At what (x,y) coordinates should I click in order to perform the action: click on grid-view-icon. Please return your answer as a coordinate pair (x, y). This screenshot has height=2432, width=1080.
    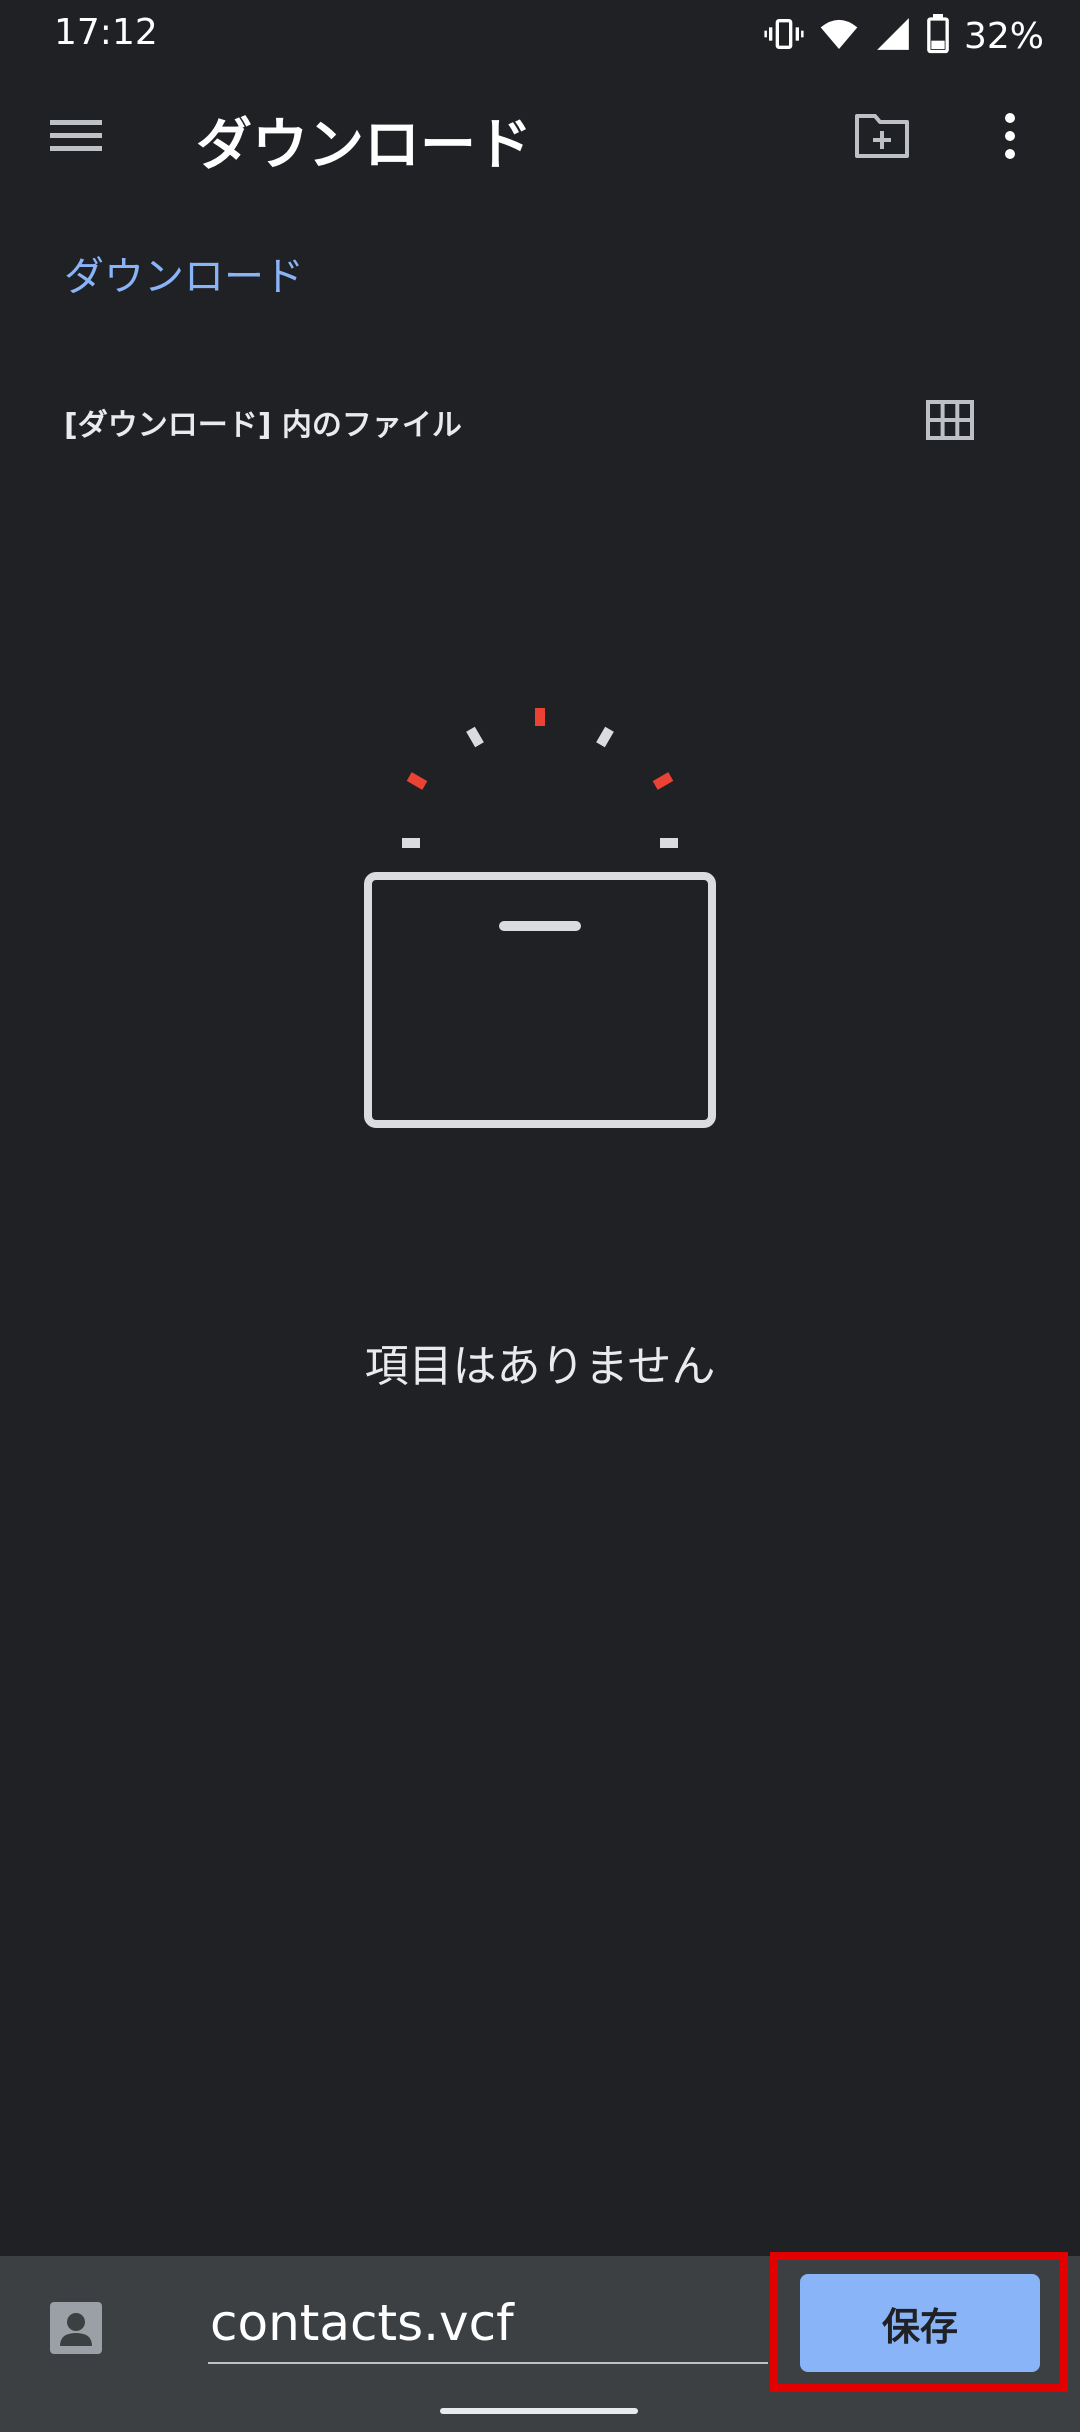
    Looking at the image, I should click on (950, 422).